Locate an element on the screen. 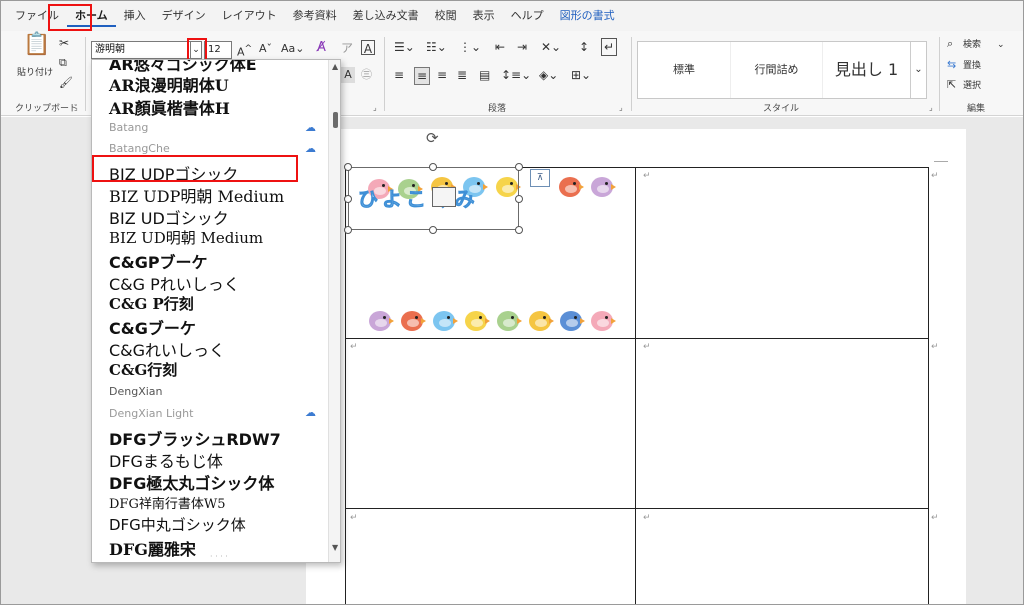 The image size is (1024, 605). font-item: DengXian is located at coordinates (136, 391).